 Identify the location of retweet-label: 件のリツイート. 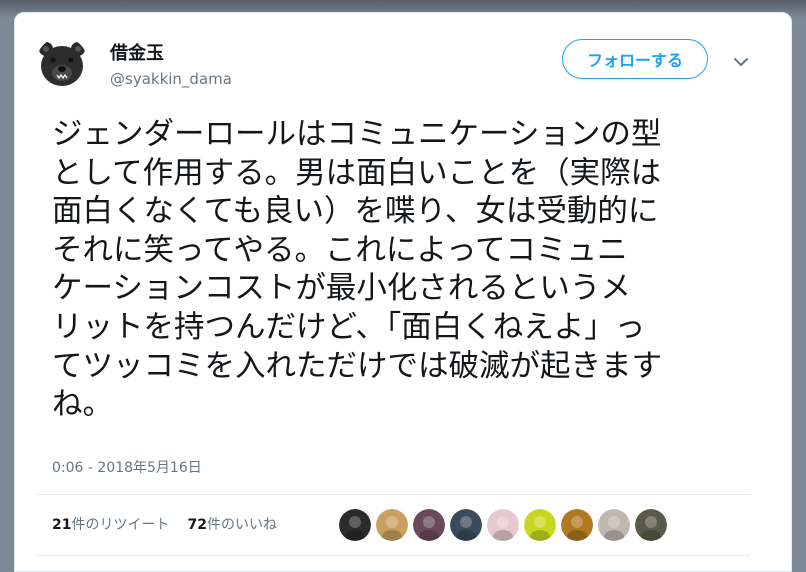
(120, 525).